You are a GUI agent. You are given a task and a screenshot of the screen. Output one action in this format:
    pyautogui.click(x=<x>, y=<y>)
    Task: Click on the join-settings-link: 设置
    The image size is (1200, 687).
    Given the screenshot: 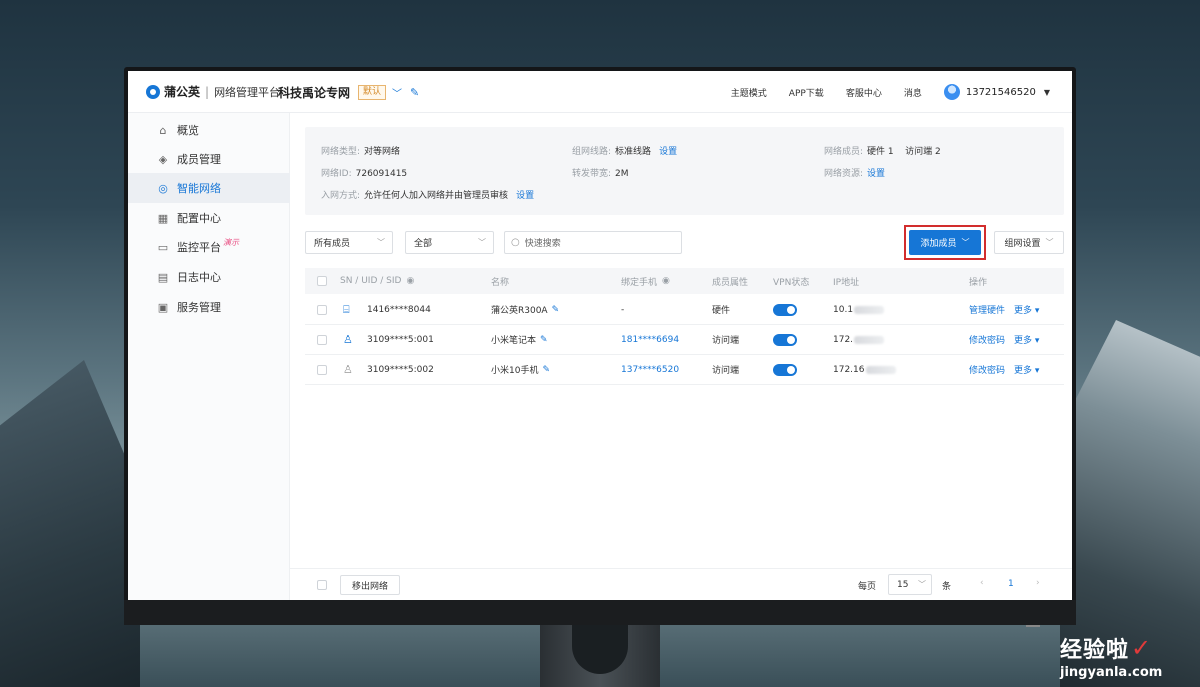 What is the action you would take?
    pyautogui.click(x=525, y=196)
    